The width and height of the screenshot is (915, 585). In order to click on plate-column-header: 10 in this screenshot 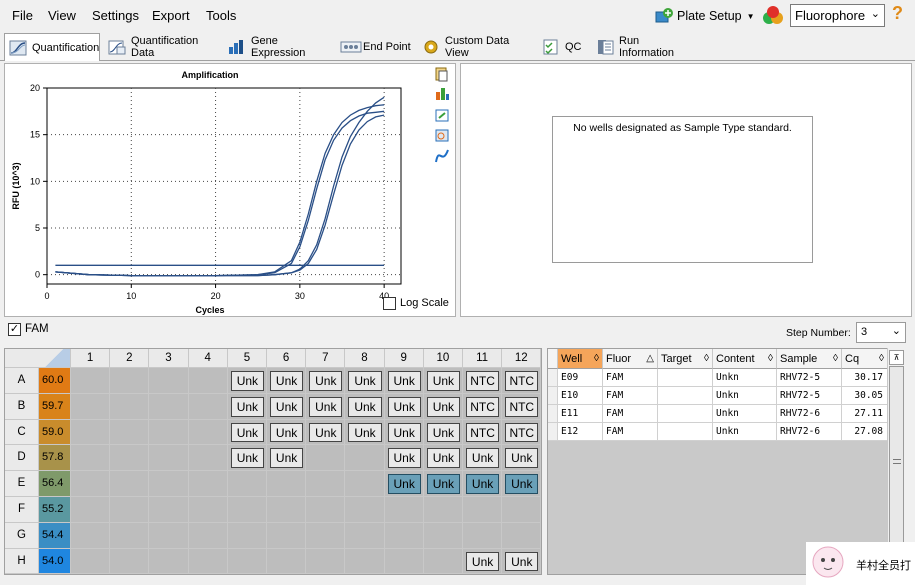, I will do `click(443, 358)`.